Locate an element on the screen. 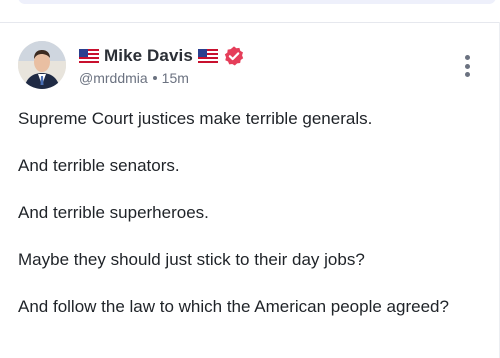  verified-badge-icon is located at coordinates (234, 56).